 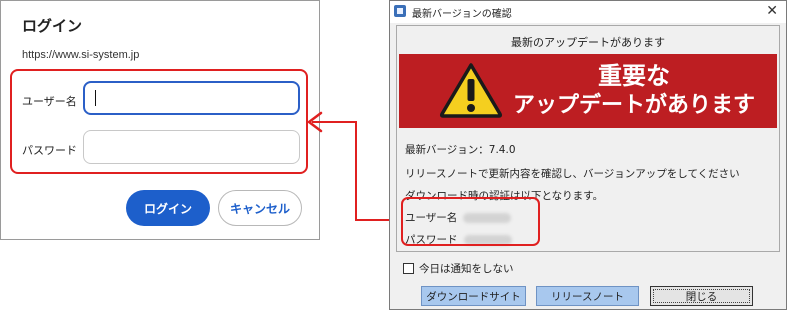 I want to click on important-update-banner: 重要な アップデートがあります, so click(x=588, y=91).